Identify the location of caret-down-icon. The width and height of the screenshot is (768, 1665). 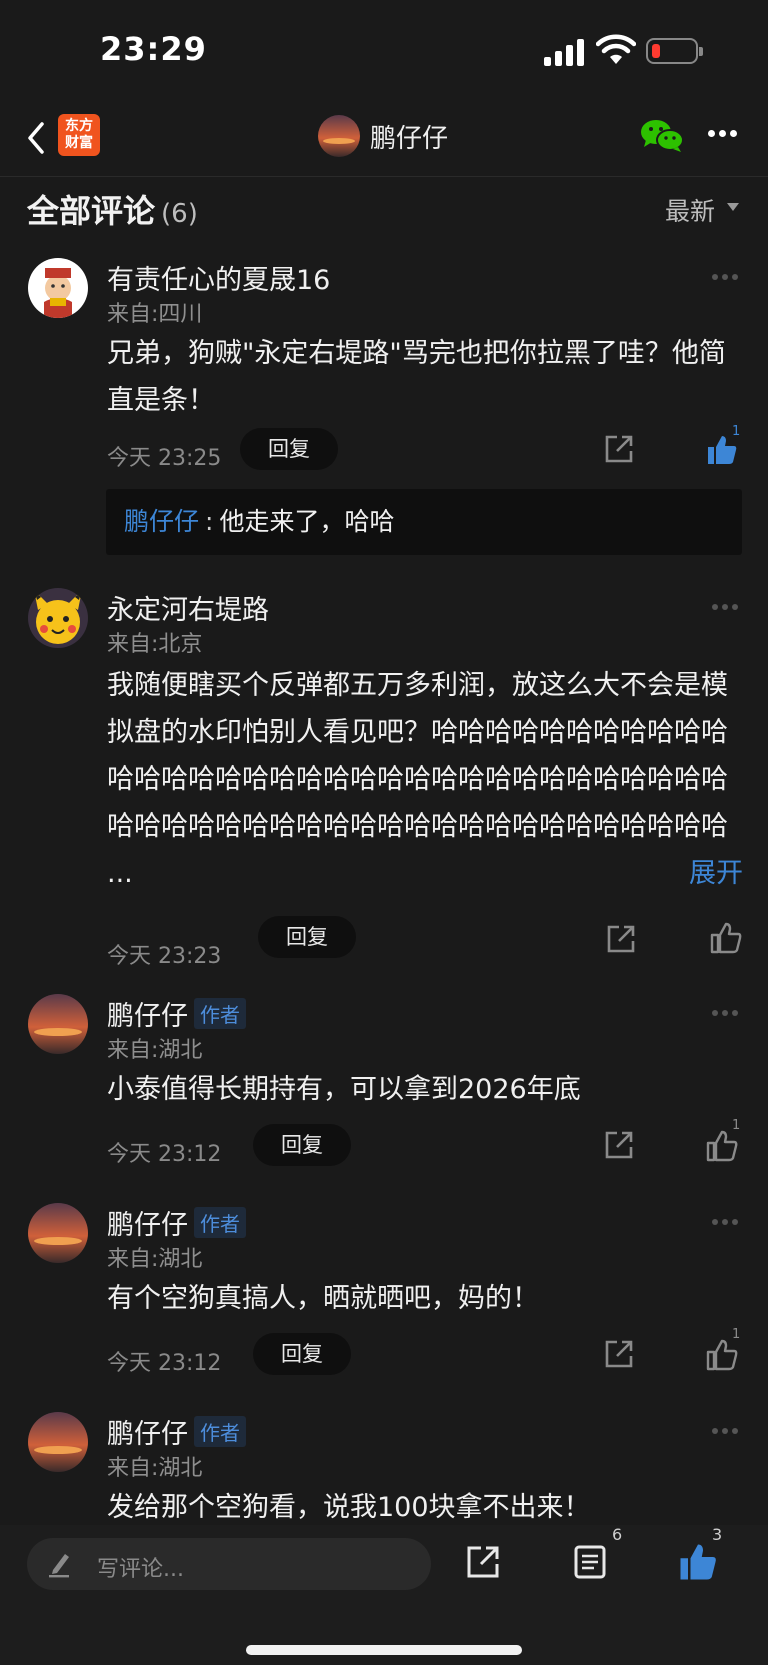
(733, 207).